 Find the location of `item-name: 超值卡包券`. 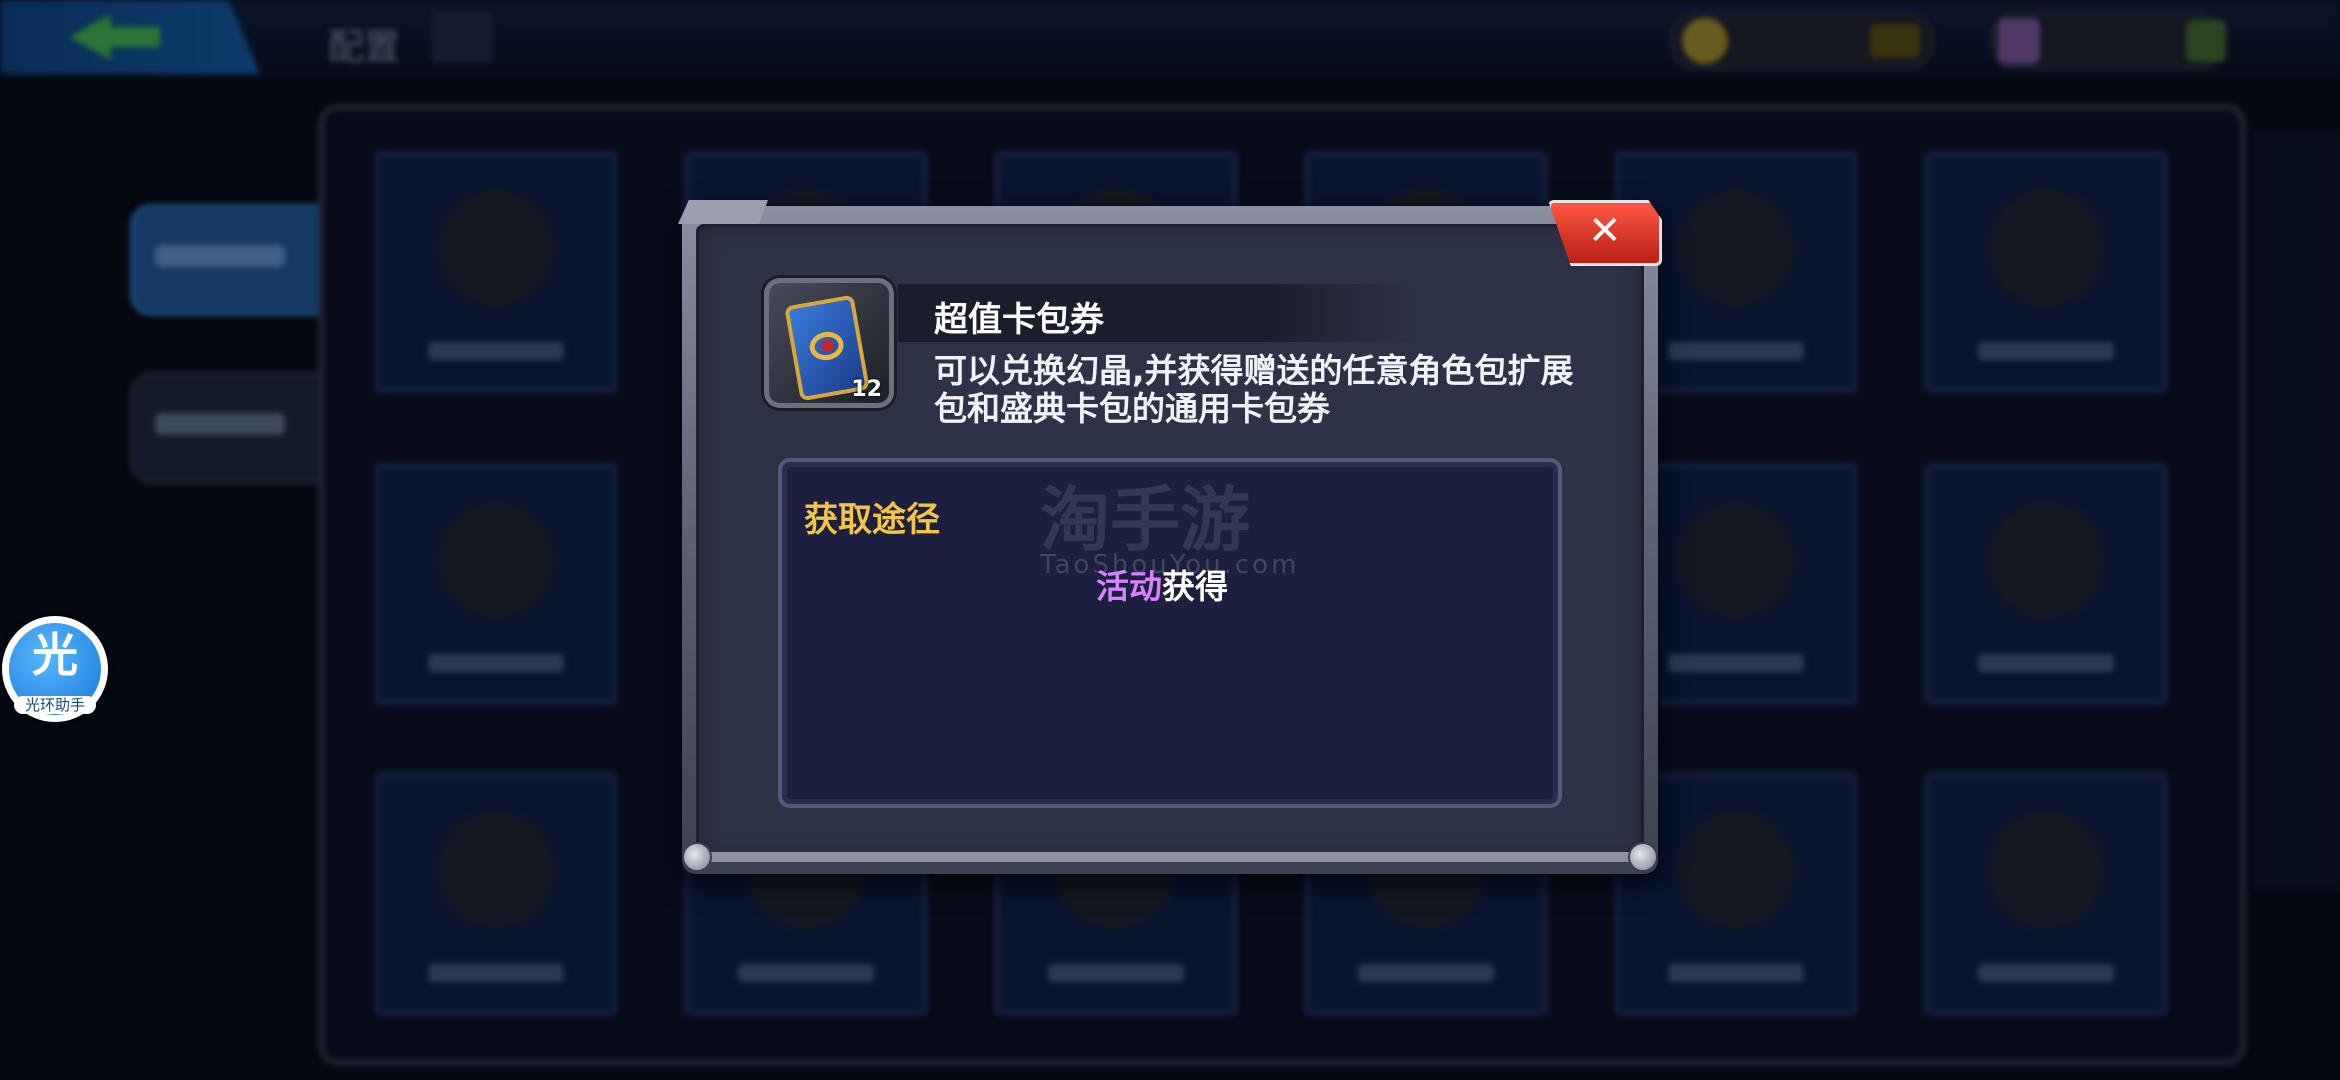

item-name: 超值卡包券 is located at coordinates (1019, 320).